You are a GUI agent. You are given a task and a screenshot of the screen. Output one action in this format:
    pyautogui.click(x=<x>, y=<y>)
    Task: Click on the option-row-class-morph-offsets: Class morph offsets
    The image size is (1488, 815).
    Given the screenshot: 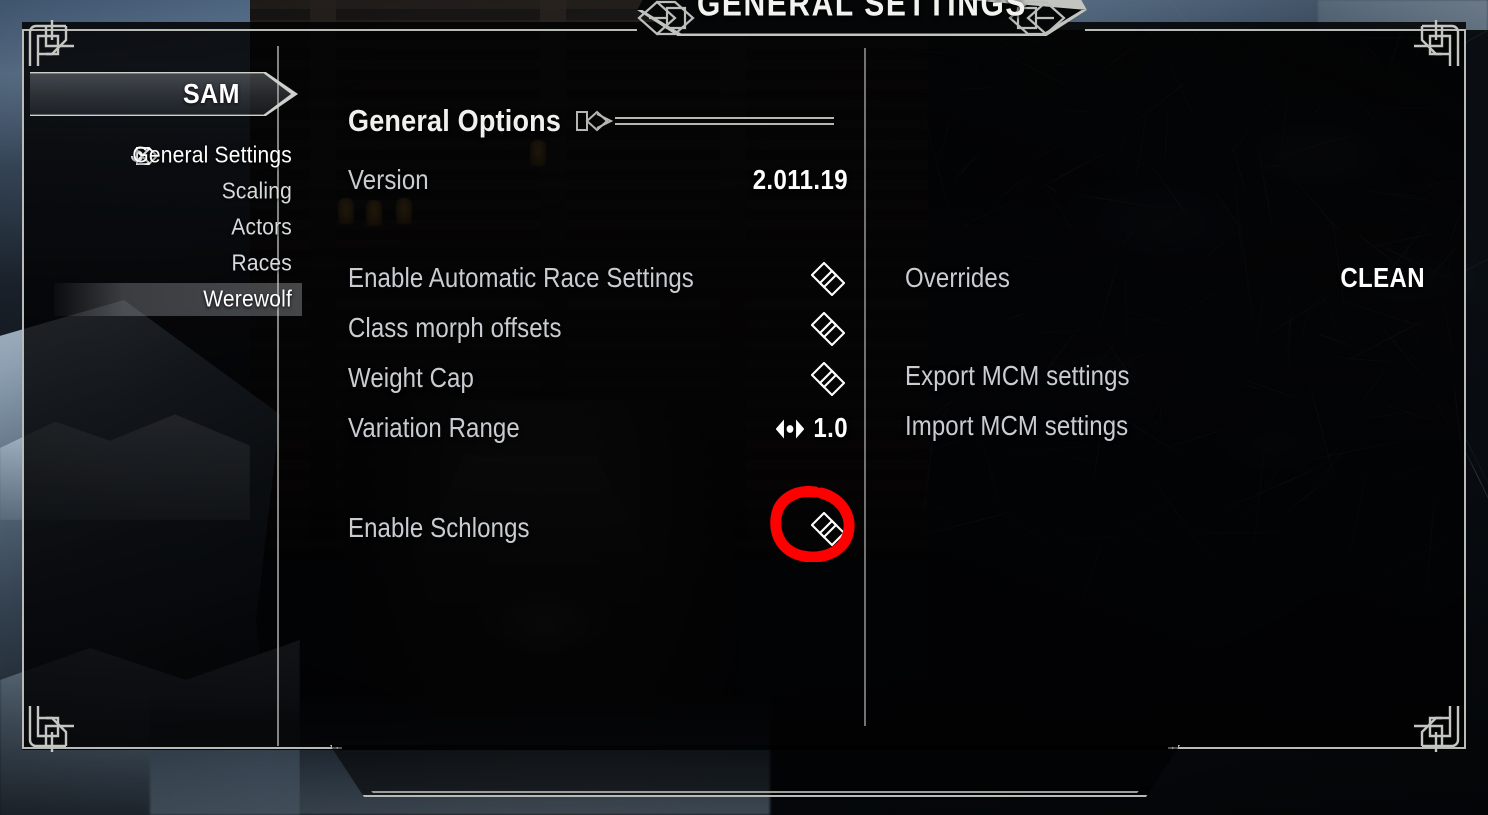 What is the action you would take?
    pyautogui.click(x=598, y=329)
    